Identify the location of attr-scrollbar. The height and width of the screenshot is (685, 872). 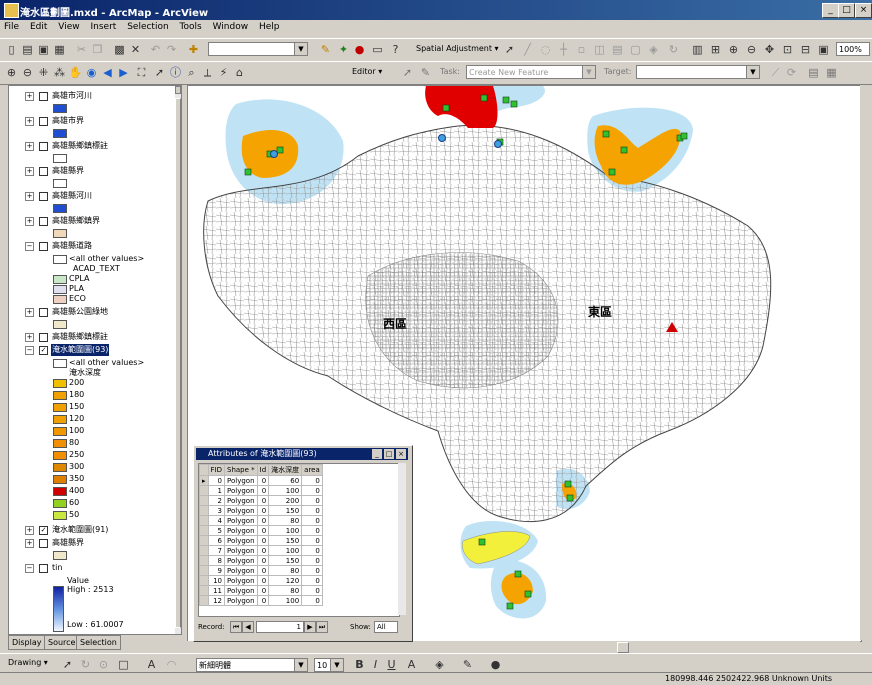
(402, 539).